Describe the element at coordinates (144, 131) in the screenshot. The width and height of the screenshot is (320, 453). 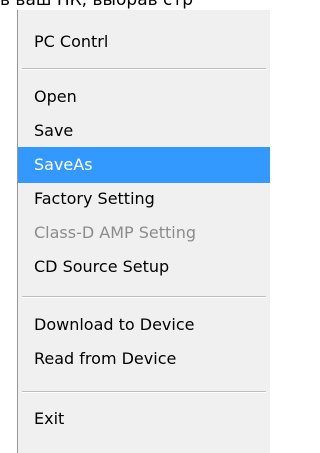
I see `menu-item-save: Save` at that location.